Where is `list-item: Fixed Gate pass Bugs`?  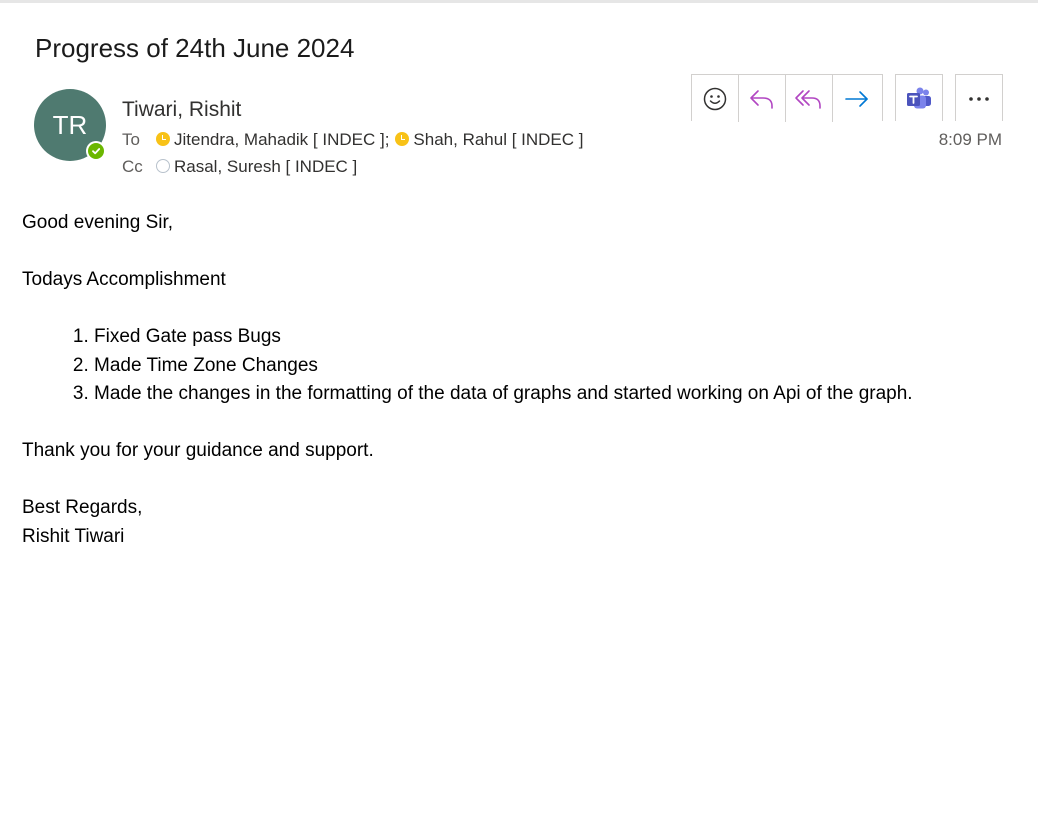
list-item: Fixed Gate pass Bugs is located at coordinates (503, 337).